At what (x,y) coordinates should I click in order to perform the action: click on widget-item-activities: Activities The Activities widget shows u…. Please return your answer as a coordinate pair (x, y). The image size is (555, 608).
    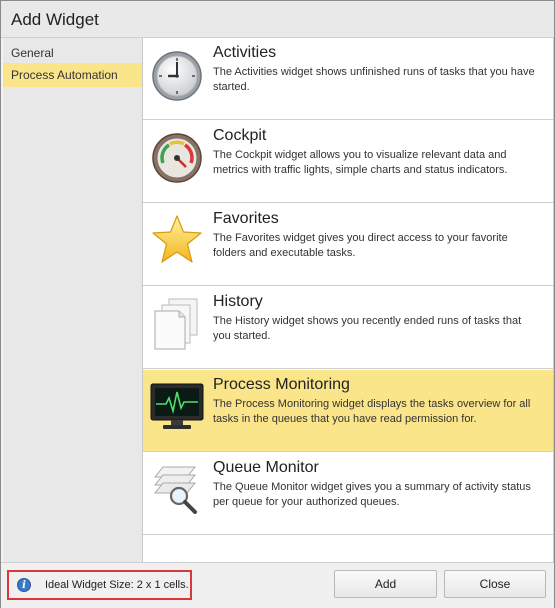
    Looking at the image, I should click on (348, 79).